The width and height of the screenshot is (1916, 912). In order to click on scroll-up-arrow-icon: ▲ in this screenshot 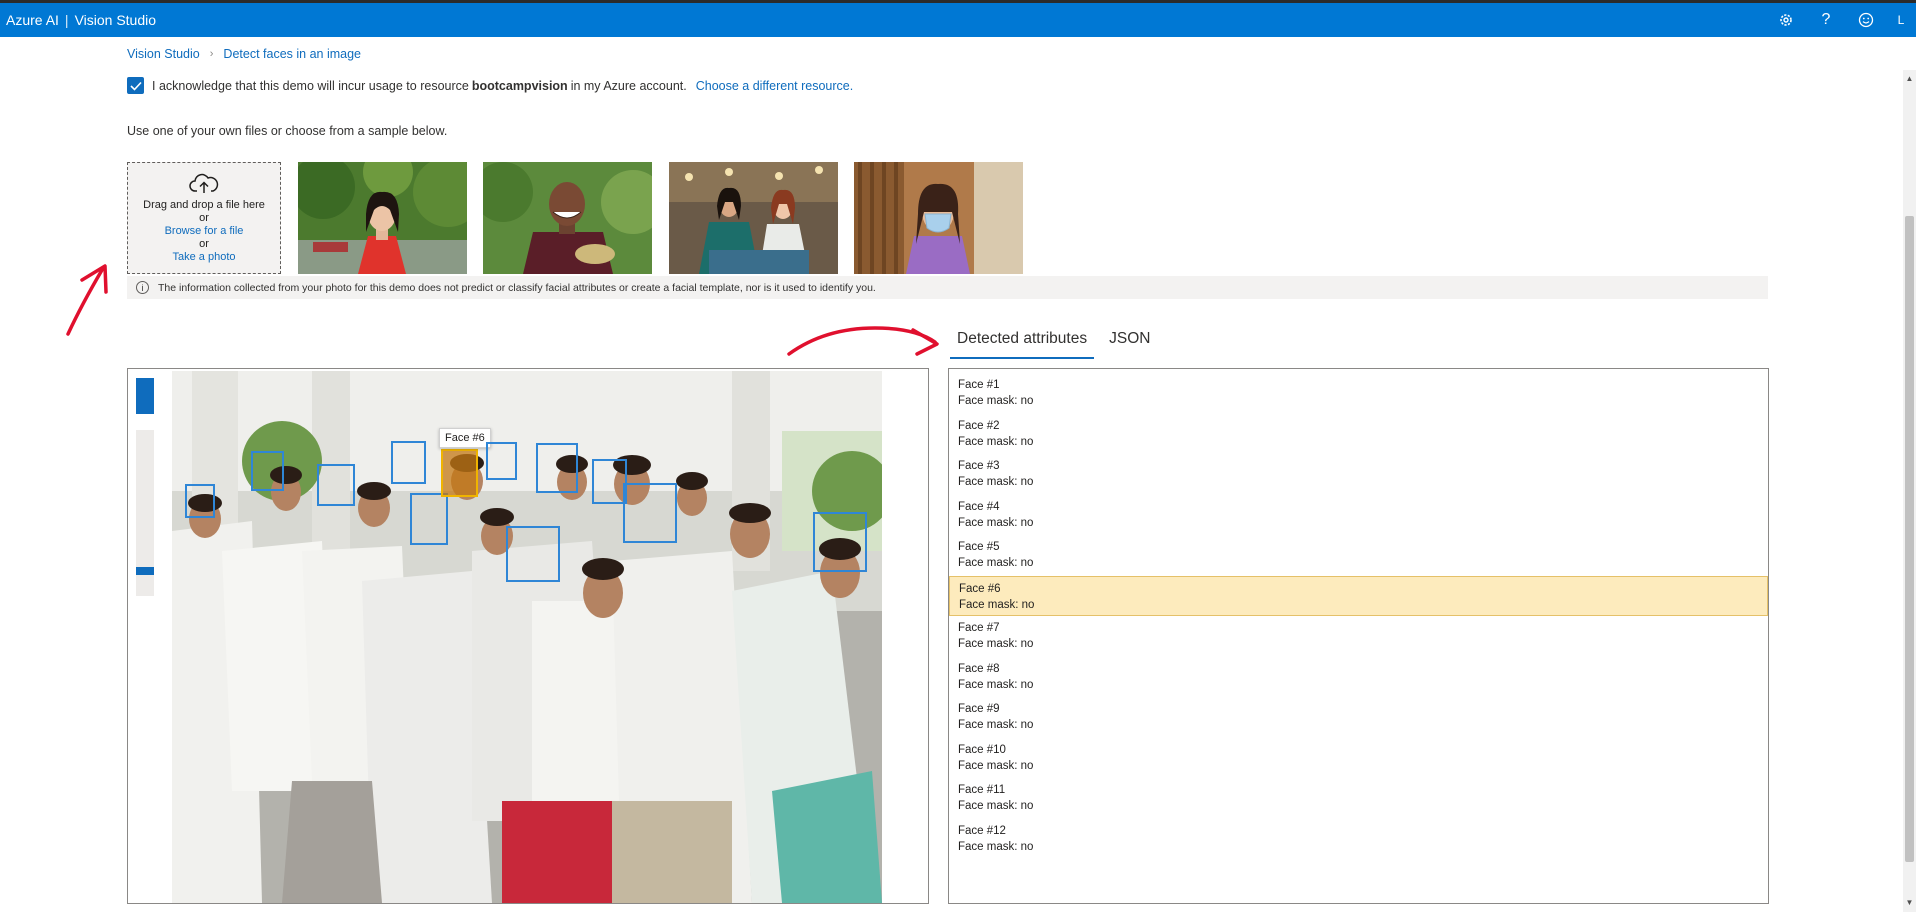, I will do `click(1909, 78)`.